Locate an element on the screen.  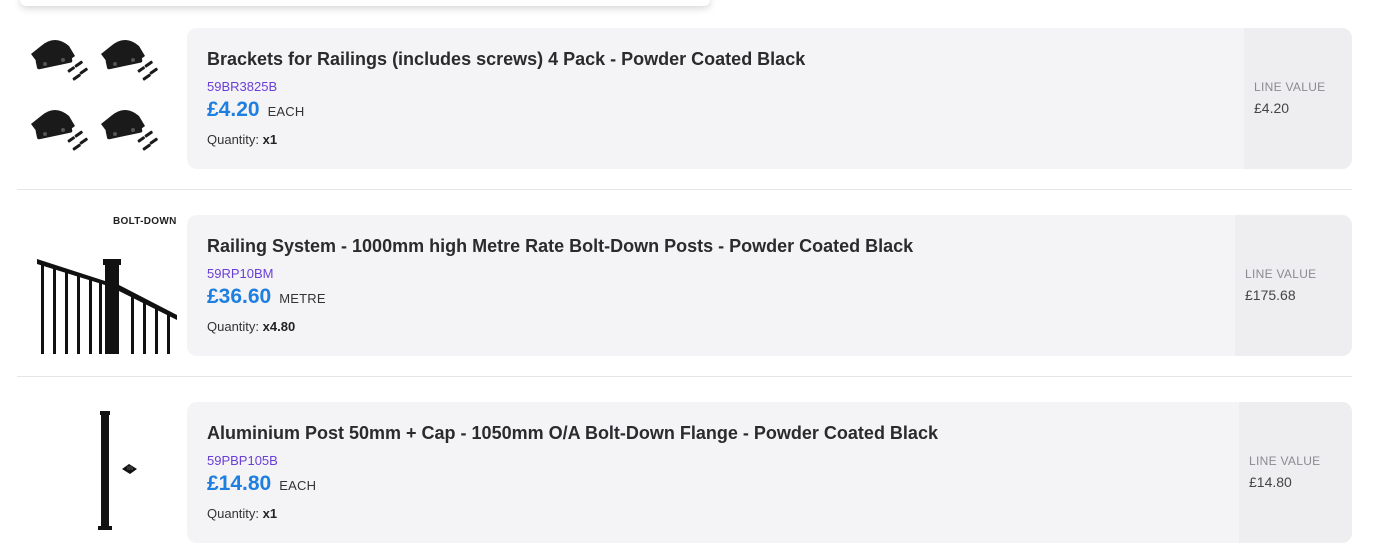
aluminium-post-icon is located at coordinates (117, 470).